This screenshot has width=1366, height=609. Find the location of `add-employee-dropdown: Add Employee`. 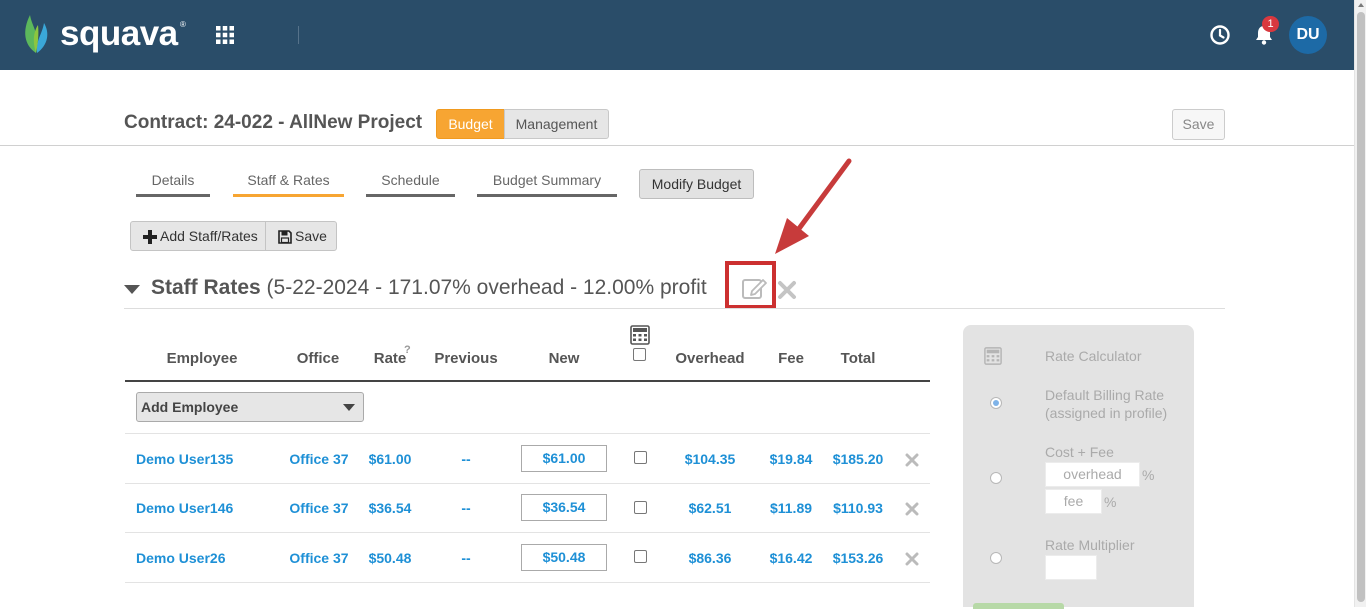

add-employee-dropdown: Add Employee is located at coordinates (250, 407).